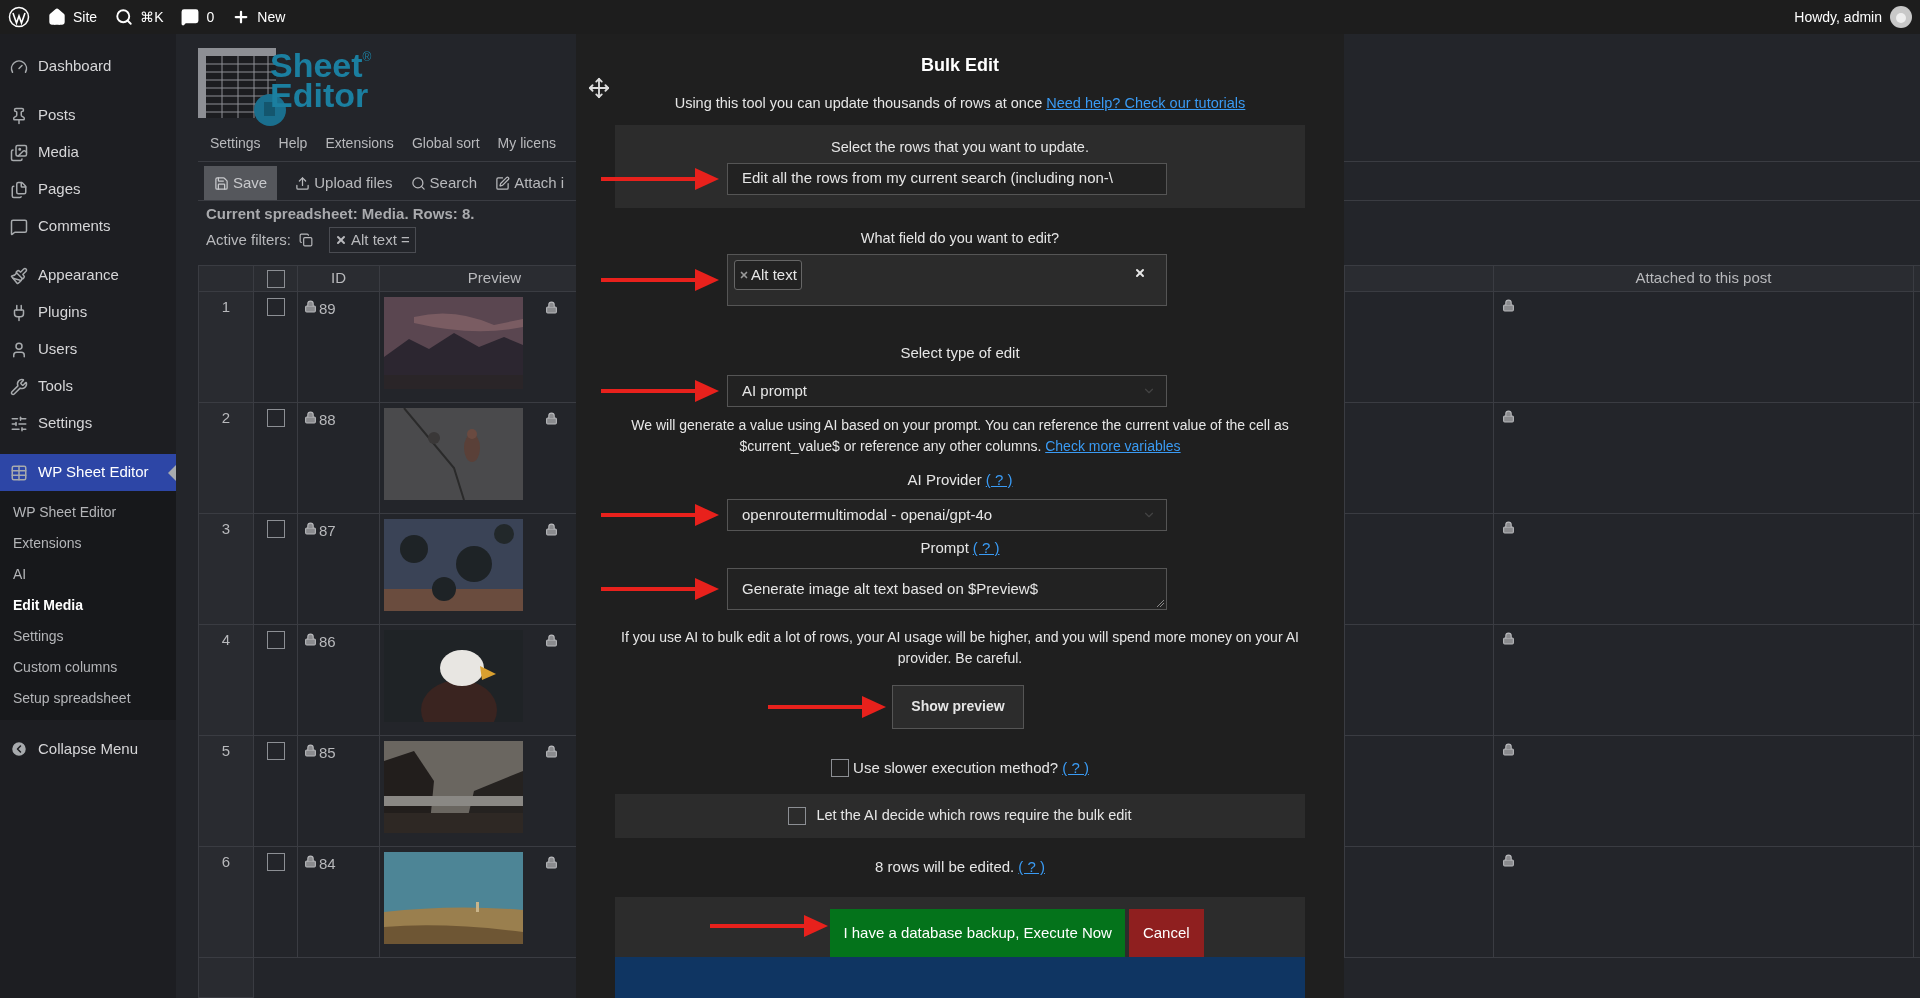 Image resolution: width=1920 pixels, height=998 pixels. Describe the element at coordinates (339, 279) in the screenshot. I see `column-header: ID` at that location.